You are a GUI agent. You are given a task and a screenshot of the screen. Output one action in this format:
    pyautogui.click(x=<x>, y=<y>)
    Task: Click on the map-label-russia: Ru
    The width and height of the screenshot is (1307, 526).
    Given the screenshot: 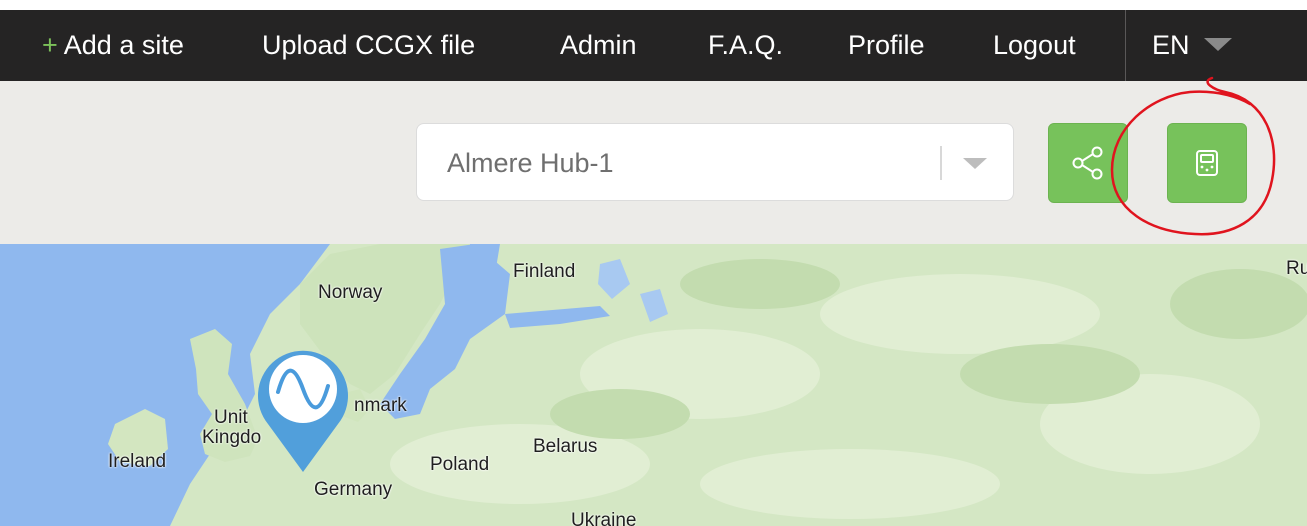 What is the action you would take?
    pyautogui.click(x=1296, y=268)
    